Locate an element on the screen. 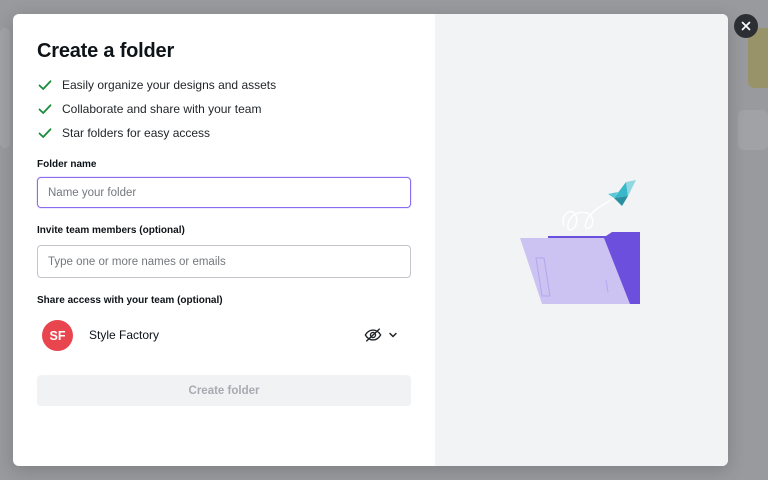 This screenshot has height=480, width=768. folder-name-input is located at coordinates (224, 192).